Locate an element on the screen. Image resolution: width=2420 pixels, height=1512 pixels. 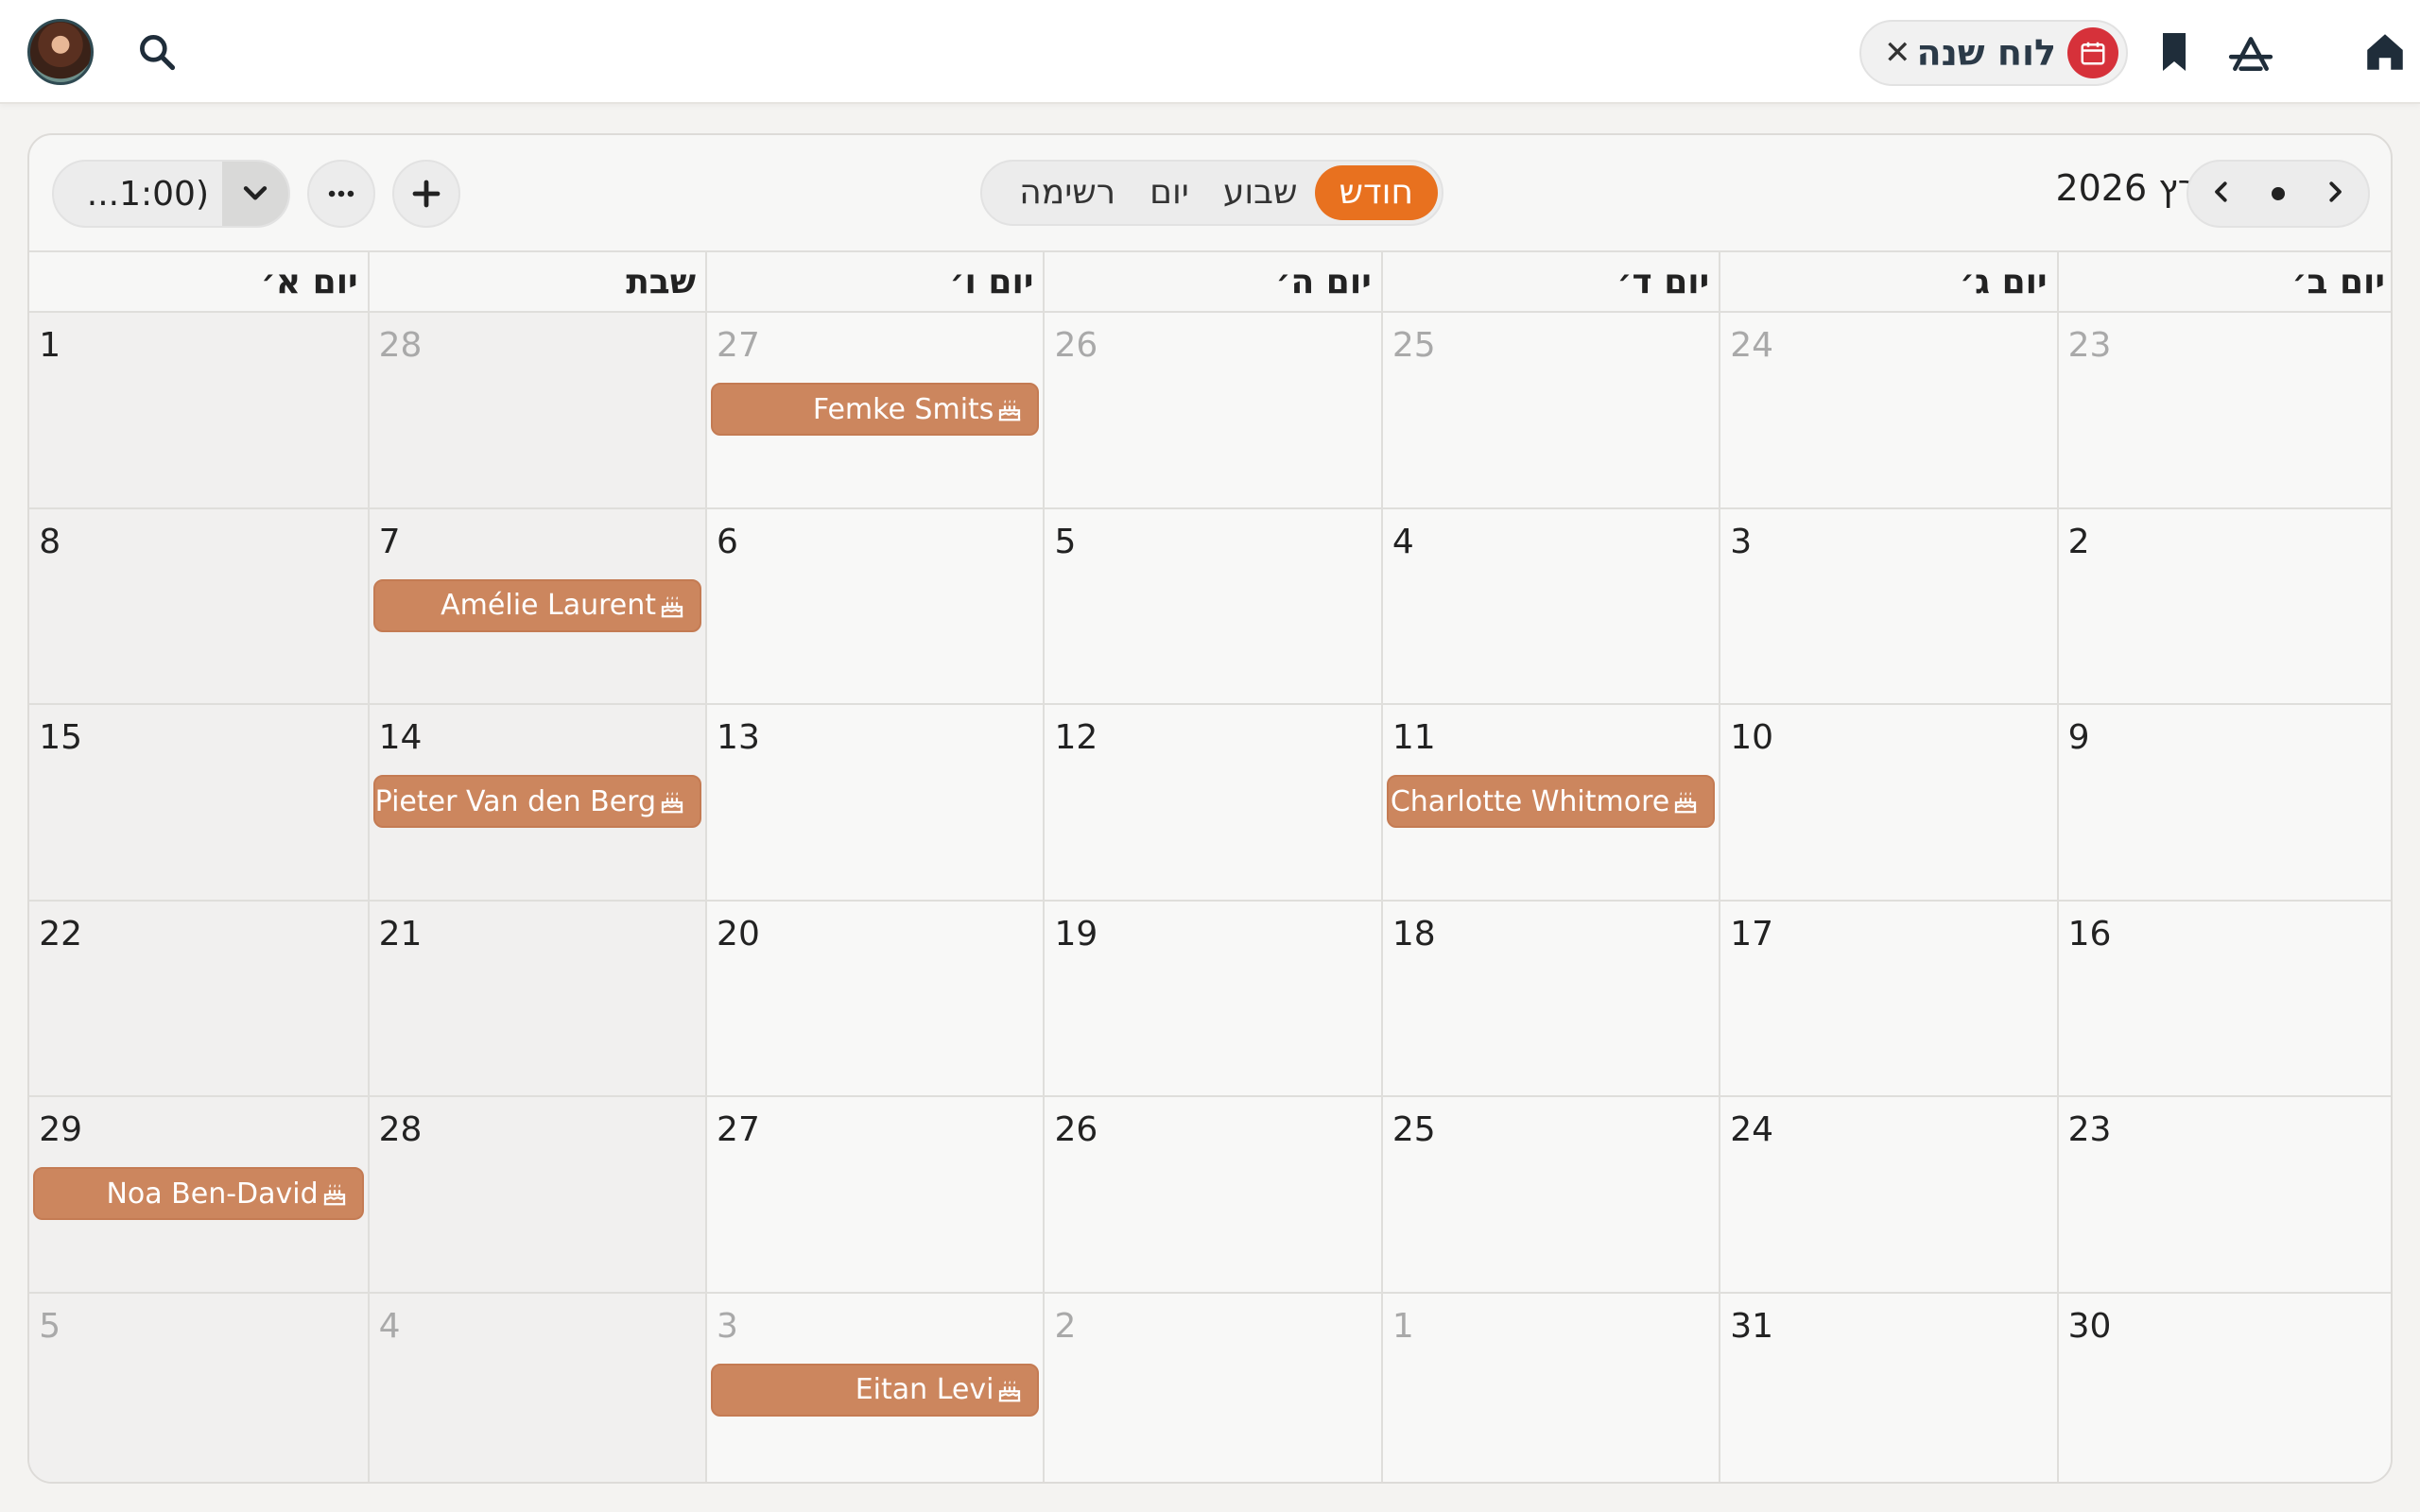
day-cell: 9 is located at coordinates (2224, 802).